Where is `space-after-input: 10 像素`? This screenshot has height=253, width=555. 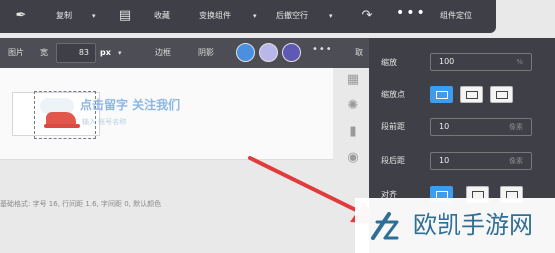
space-after-input: 10 像素 is located at coordinates (481, 161).